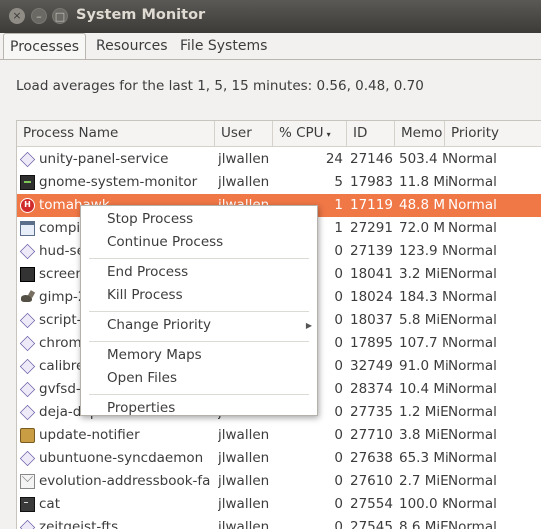  I want to click on tab-resources: Resources, so click(132, 46).